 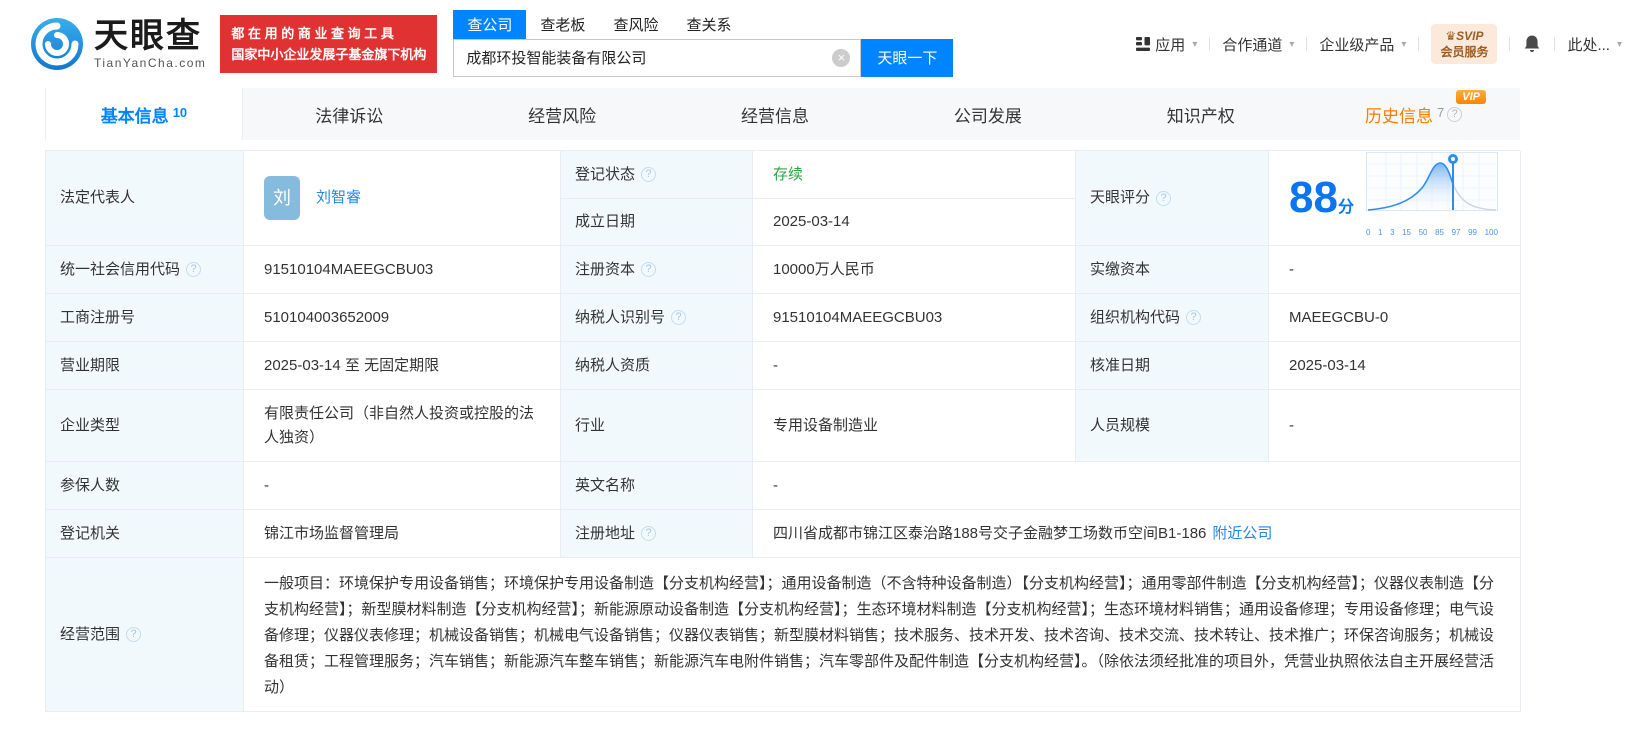 I want to click on field-score-label: 天眼评分?, so click(x=1172, y=198).